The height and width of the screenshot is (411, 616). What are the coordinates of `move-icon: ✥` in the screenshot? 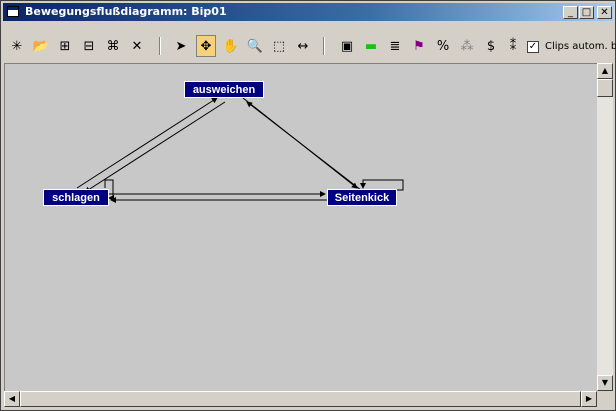 It's located at (206, 46).